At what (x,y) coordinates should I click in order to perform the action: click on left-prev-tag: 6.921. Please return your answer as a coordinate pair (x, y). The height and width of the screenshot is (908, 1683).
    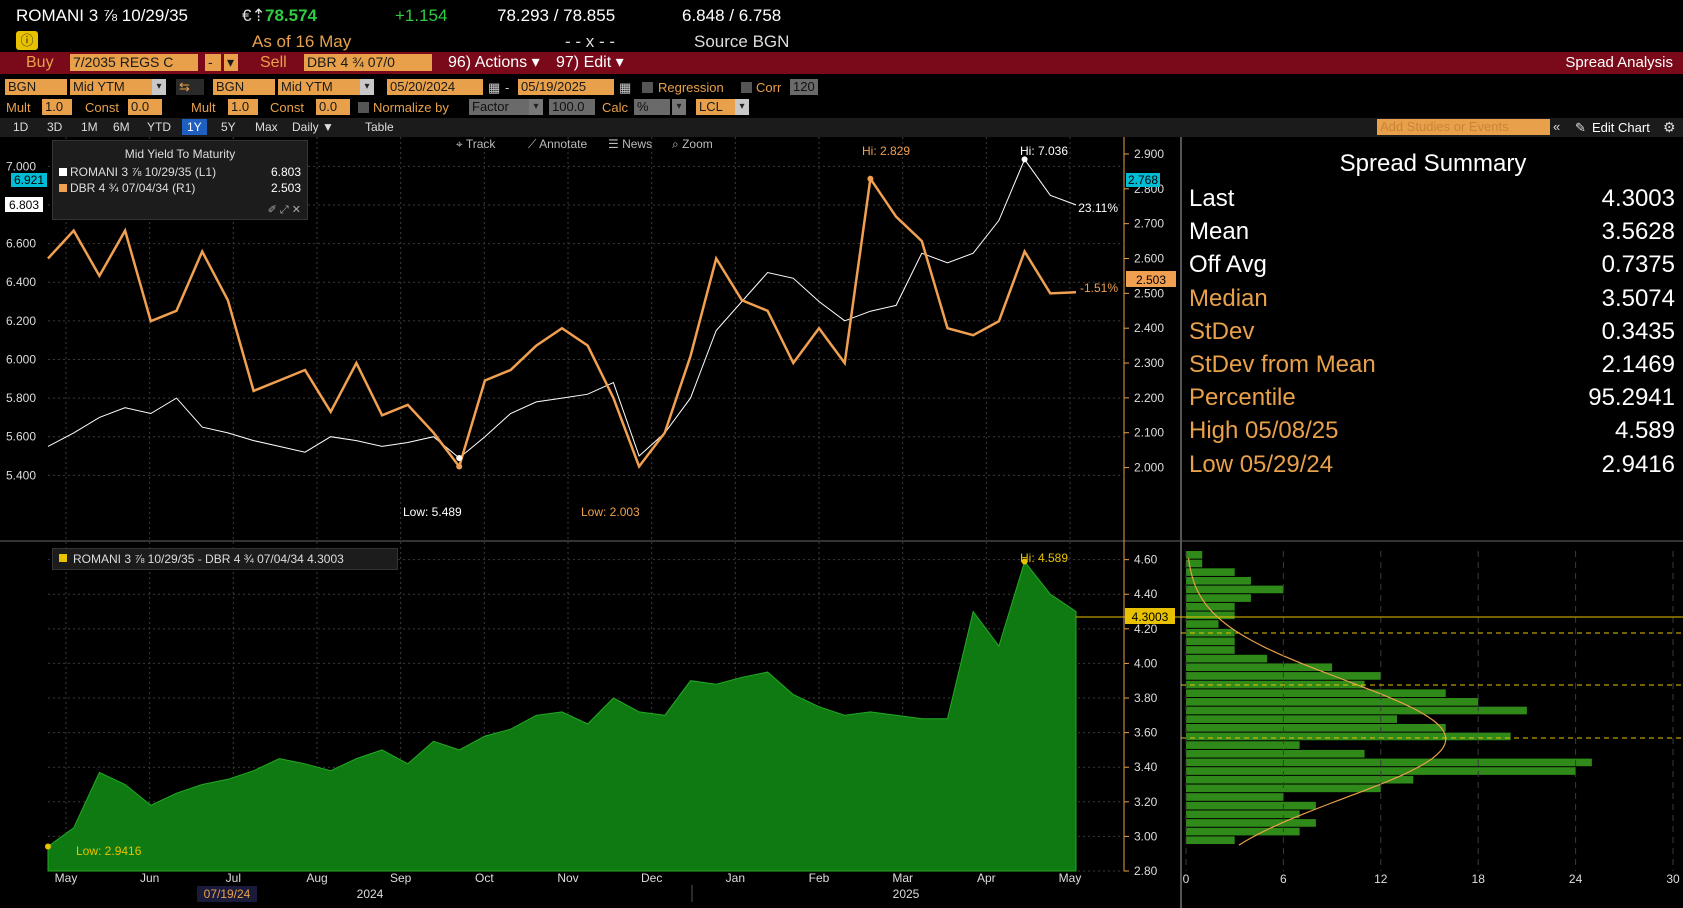
    Looking at the image, I should click on (29, 180).